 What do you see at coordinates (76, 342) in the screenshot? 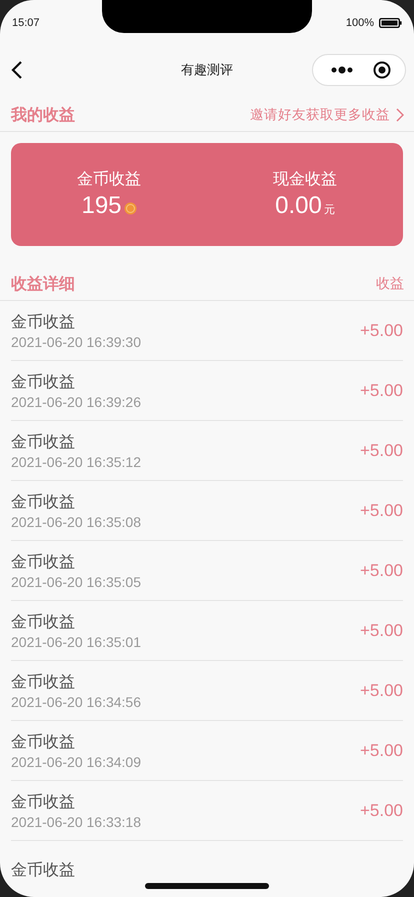
I see `income-time: 2021-06-20 16:39:30` at bounding box center [76, 342].